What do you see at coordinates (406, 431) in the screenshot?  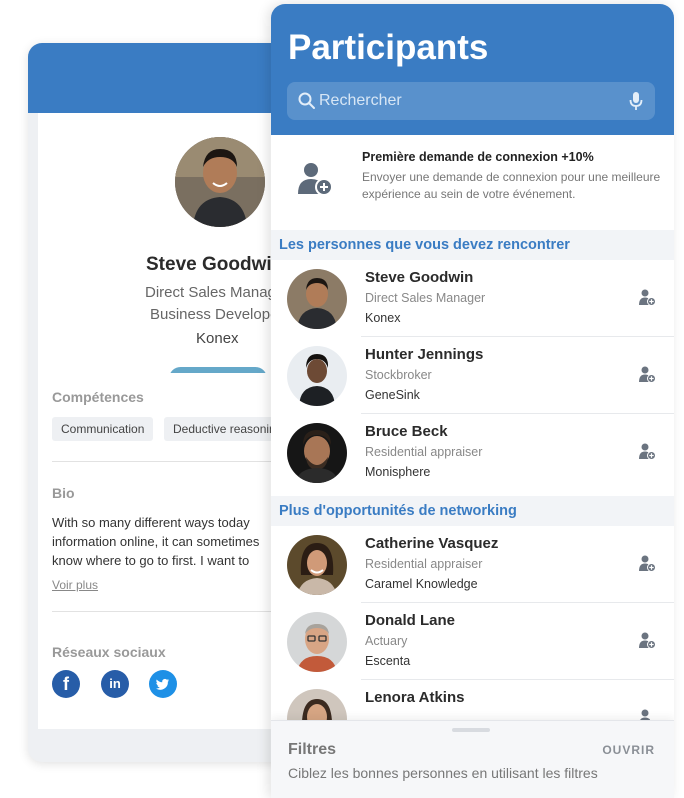 I see `person-name: Bruce Beck` at bounding box center [406, 431].